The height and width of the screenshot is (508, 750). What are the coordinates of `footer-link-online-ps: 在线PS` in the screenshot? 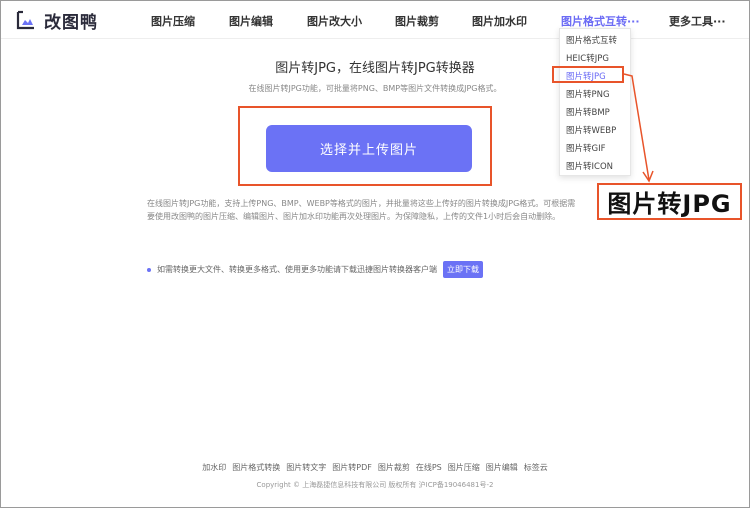 It's located at (429, 467).